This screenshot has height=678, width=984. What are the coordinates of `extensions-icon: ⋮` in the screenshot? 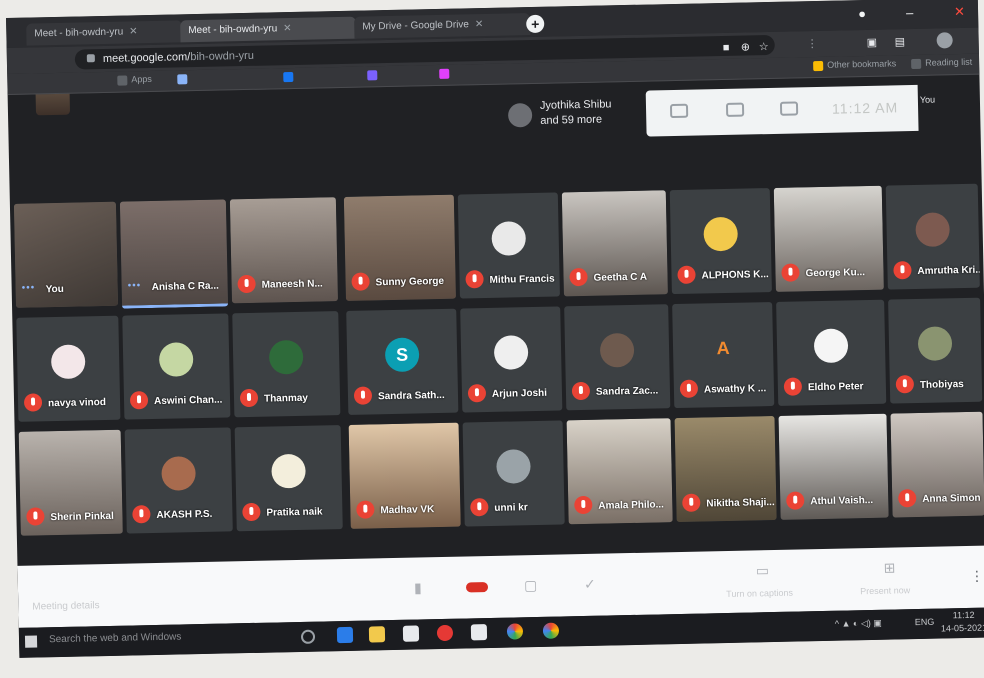 It's located at (812, 43).